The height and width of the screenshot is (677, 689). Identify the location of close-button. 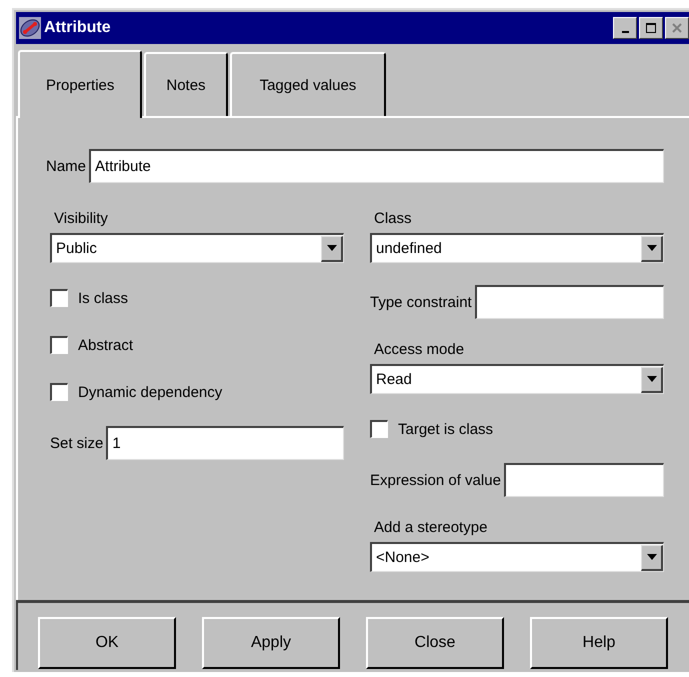
(677, 28).